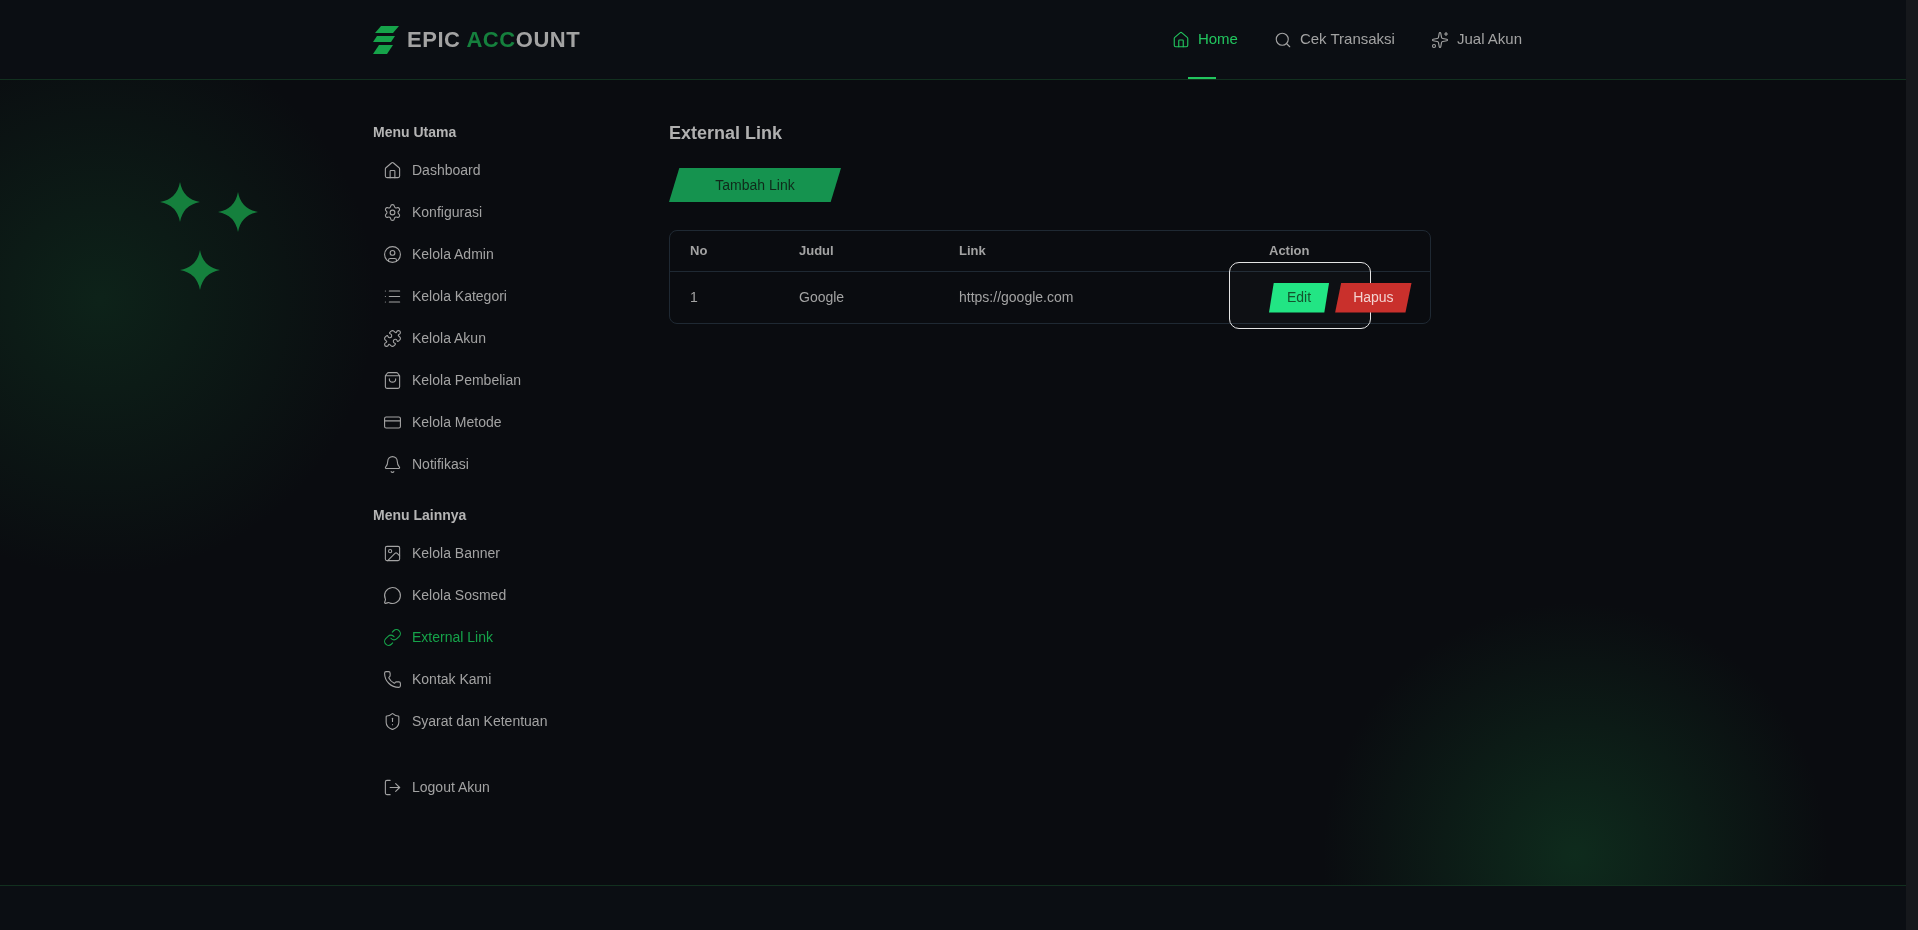 Image resolution: width=1918 pixels, height=930 pixels. I want to click on sidebar-section-title: Menu Lainnya, so click(420, 515).